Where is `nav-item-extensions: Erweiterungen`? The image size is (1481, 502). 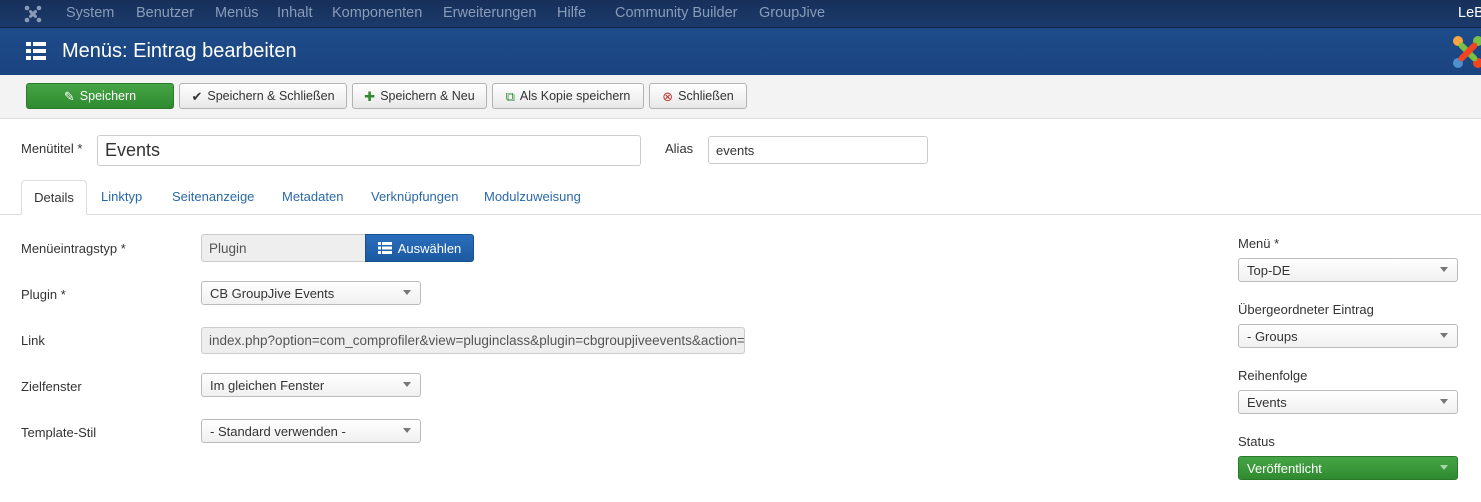 nav-item-extensions: Erweiterungen is located at coordinates (490, 13).